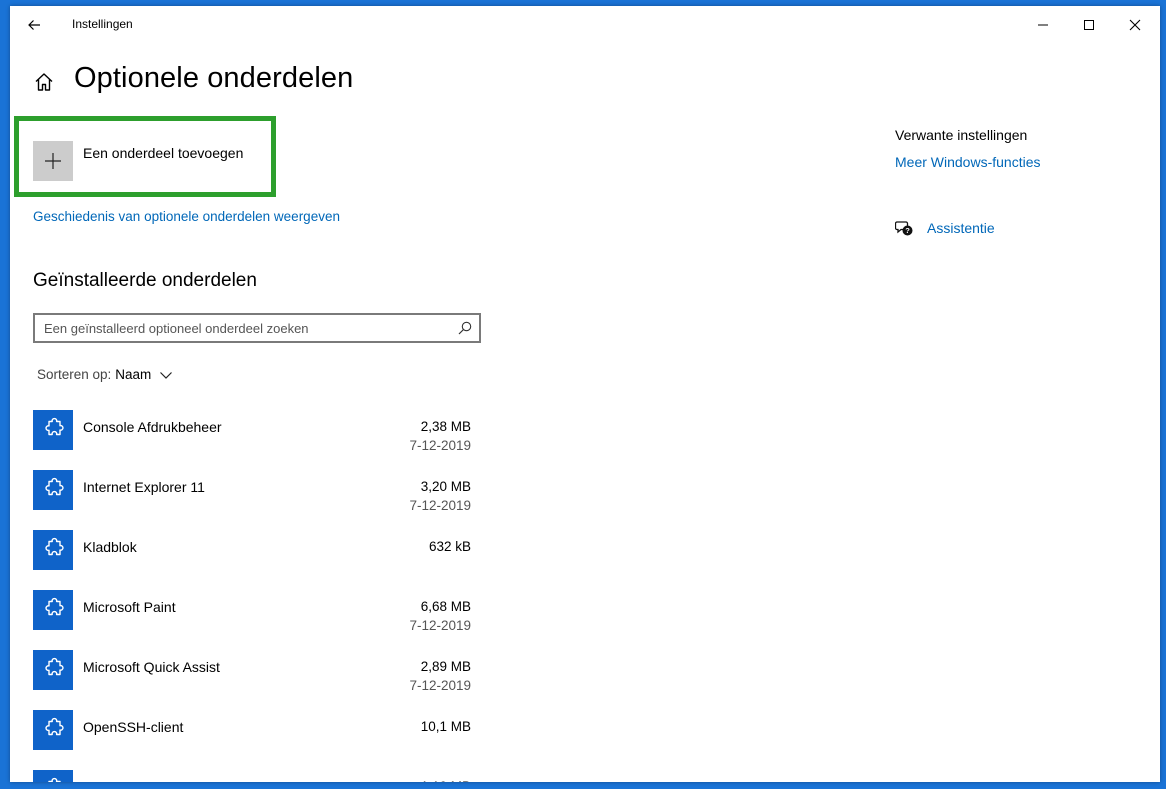 The width and height of the screenshot is (1166, 789). Describe the element at coordinates (449, 546) in the screenshot. I see `item-size: 632 kB` at that location.